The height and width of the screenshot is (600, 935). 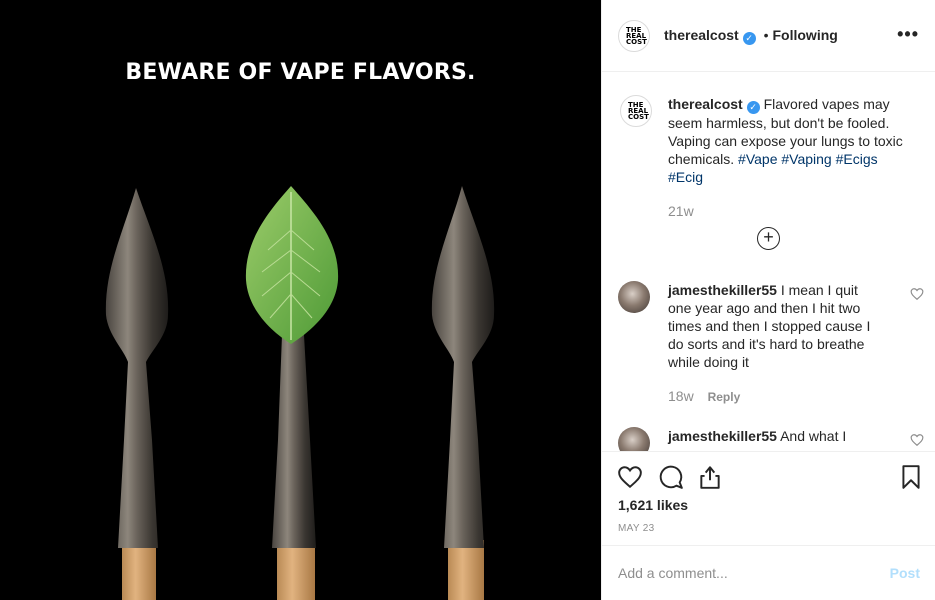 I want to click on middle-arrow-leaf, so click(x=292, y=393).